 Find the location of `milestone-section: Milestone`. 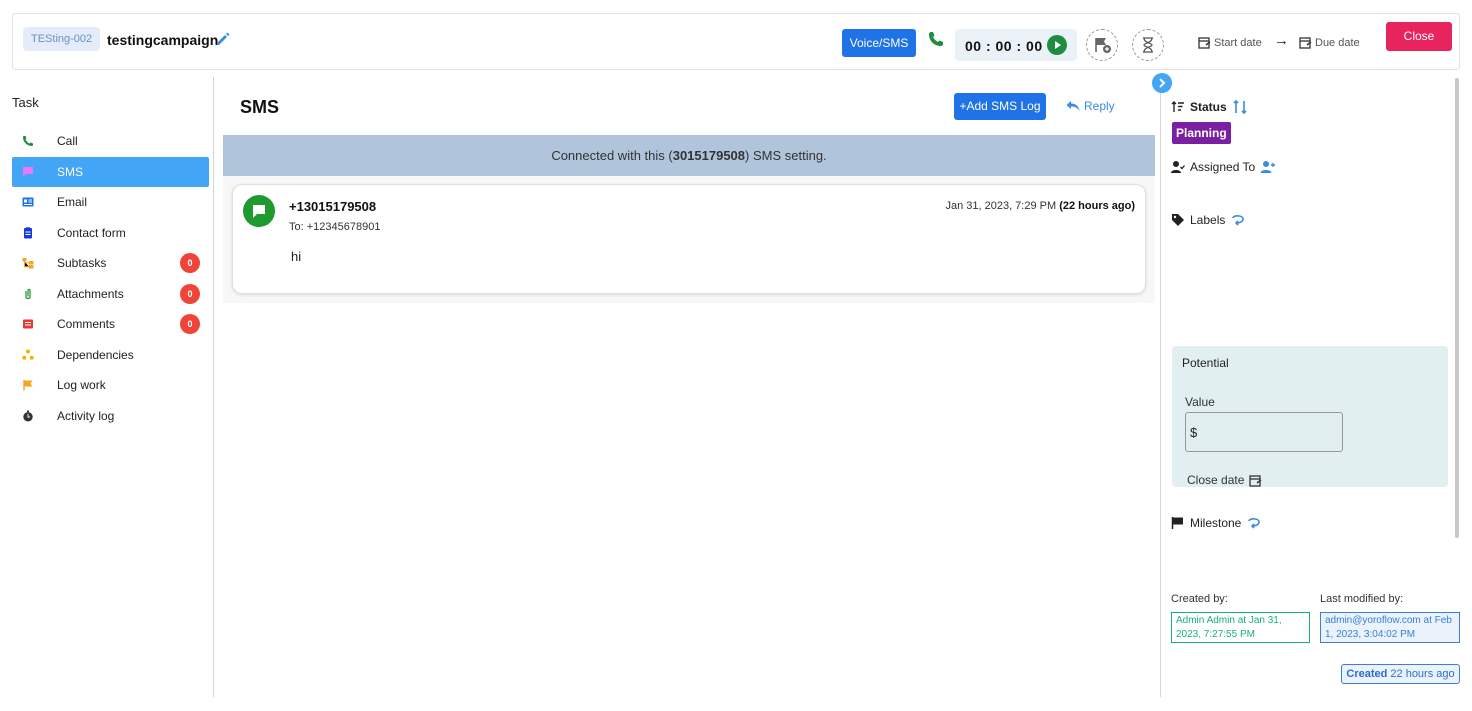

milestone-section: Milestone is located at coordinates (1216, 523).